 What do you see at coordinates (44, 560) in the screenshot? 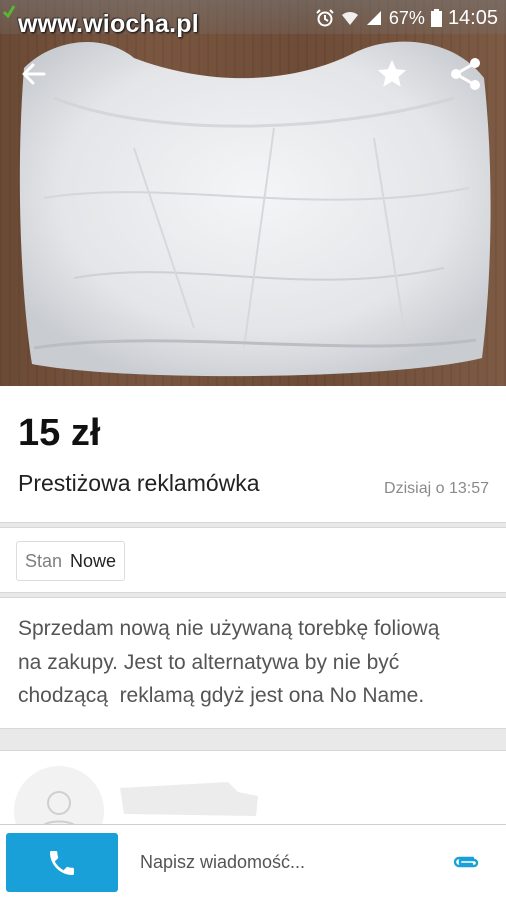
I see `param-key: Stan` at bounding box center [44, 560].